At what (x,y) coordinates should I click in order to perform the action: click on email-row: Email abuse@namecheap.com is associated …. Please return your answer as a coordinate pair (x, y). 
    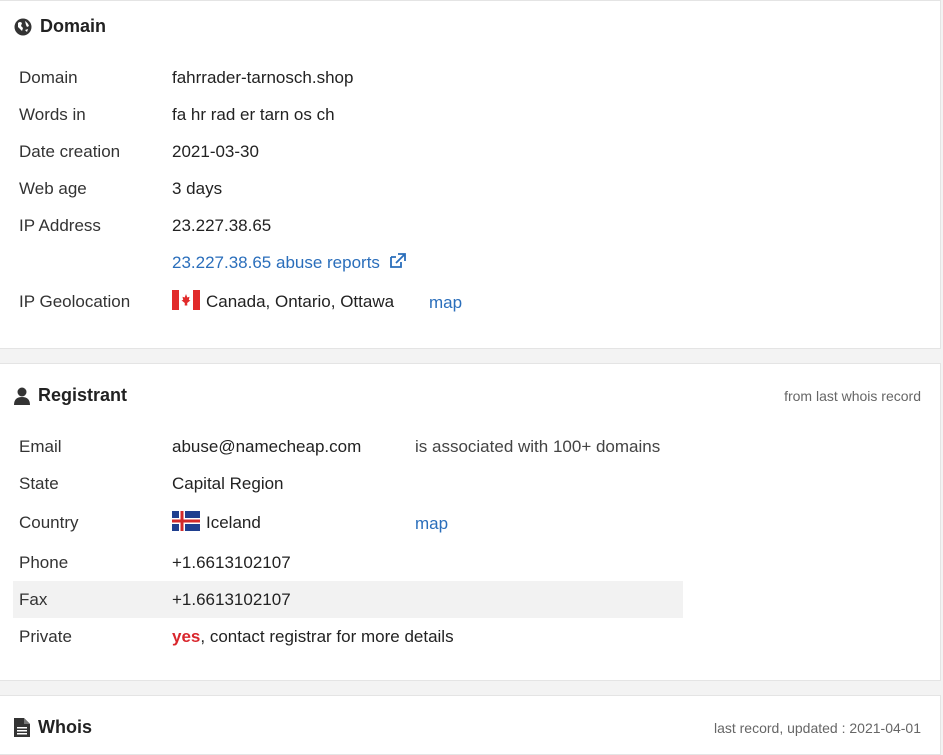
    Looking at the image, I should click on (348, 446).